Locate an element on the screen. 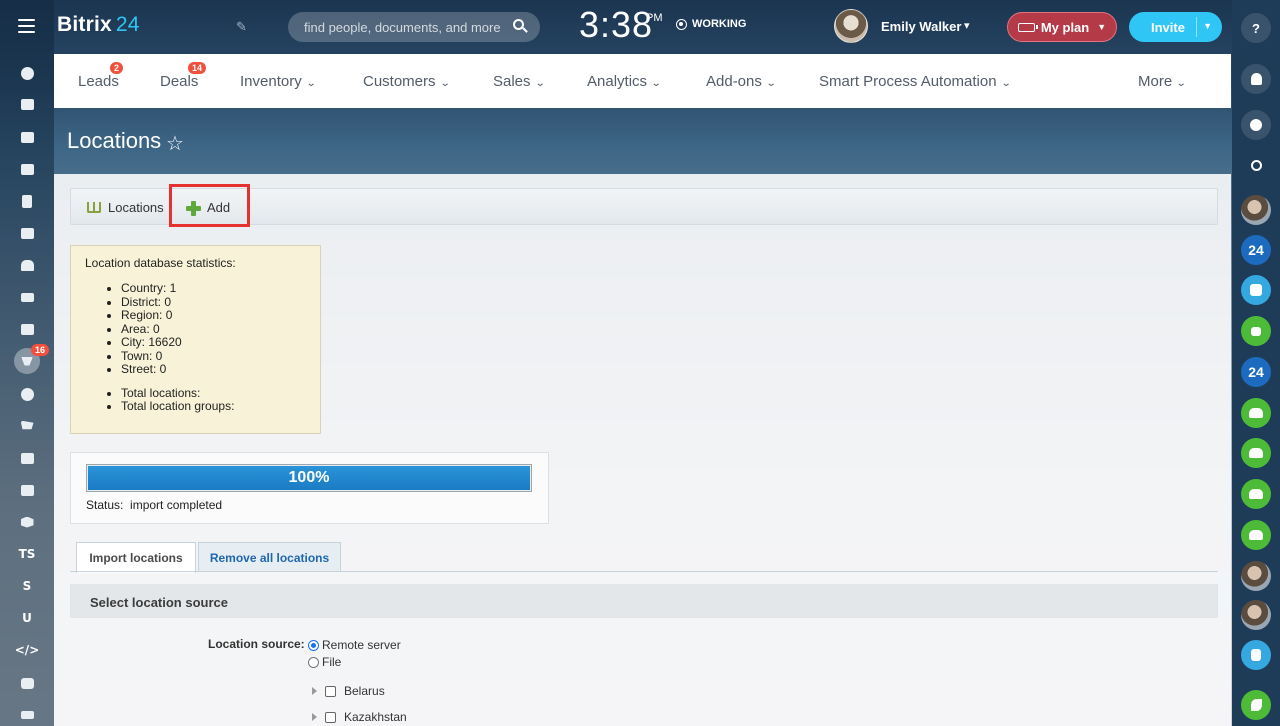 Image resolution: width=1280 pixels, height=726 pixels. stats-item: Street: 0 is located at coordinates (213, 369).